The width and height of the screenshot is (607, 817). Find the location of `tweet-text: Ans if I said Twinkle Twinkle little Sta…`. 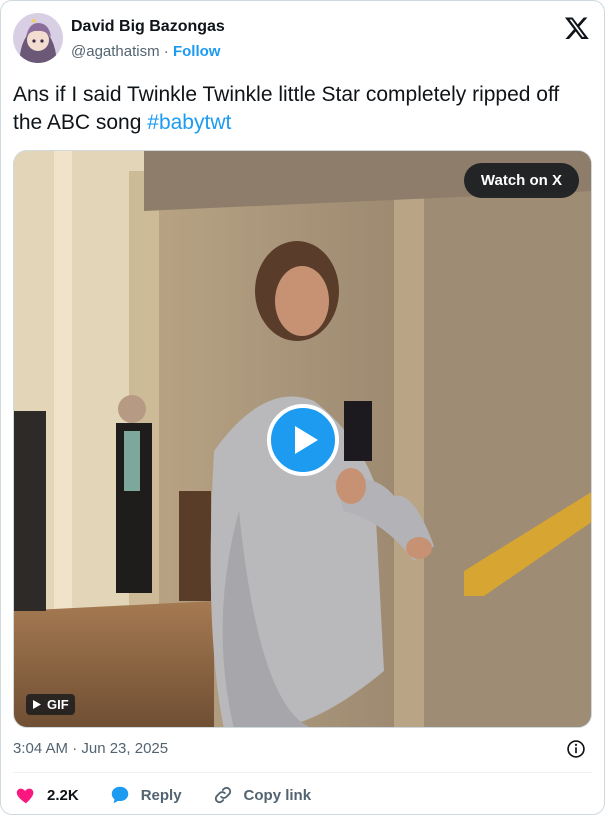

tweet-text: Ans if I said Twinkle Twinkle little Sta… is located at coordinates (300, 109).